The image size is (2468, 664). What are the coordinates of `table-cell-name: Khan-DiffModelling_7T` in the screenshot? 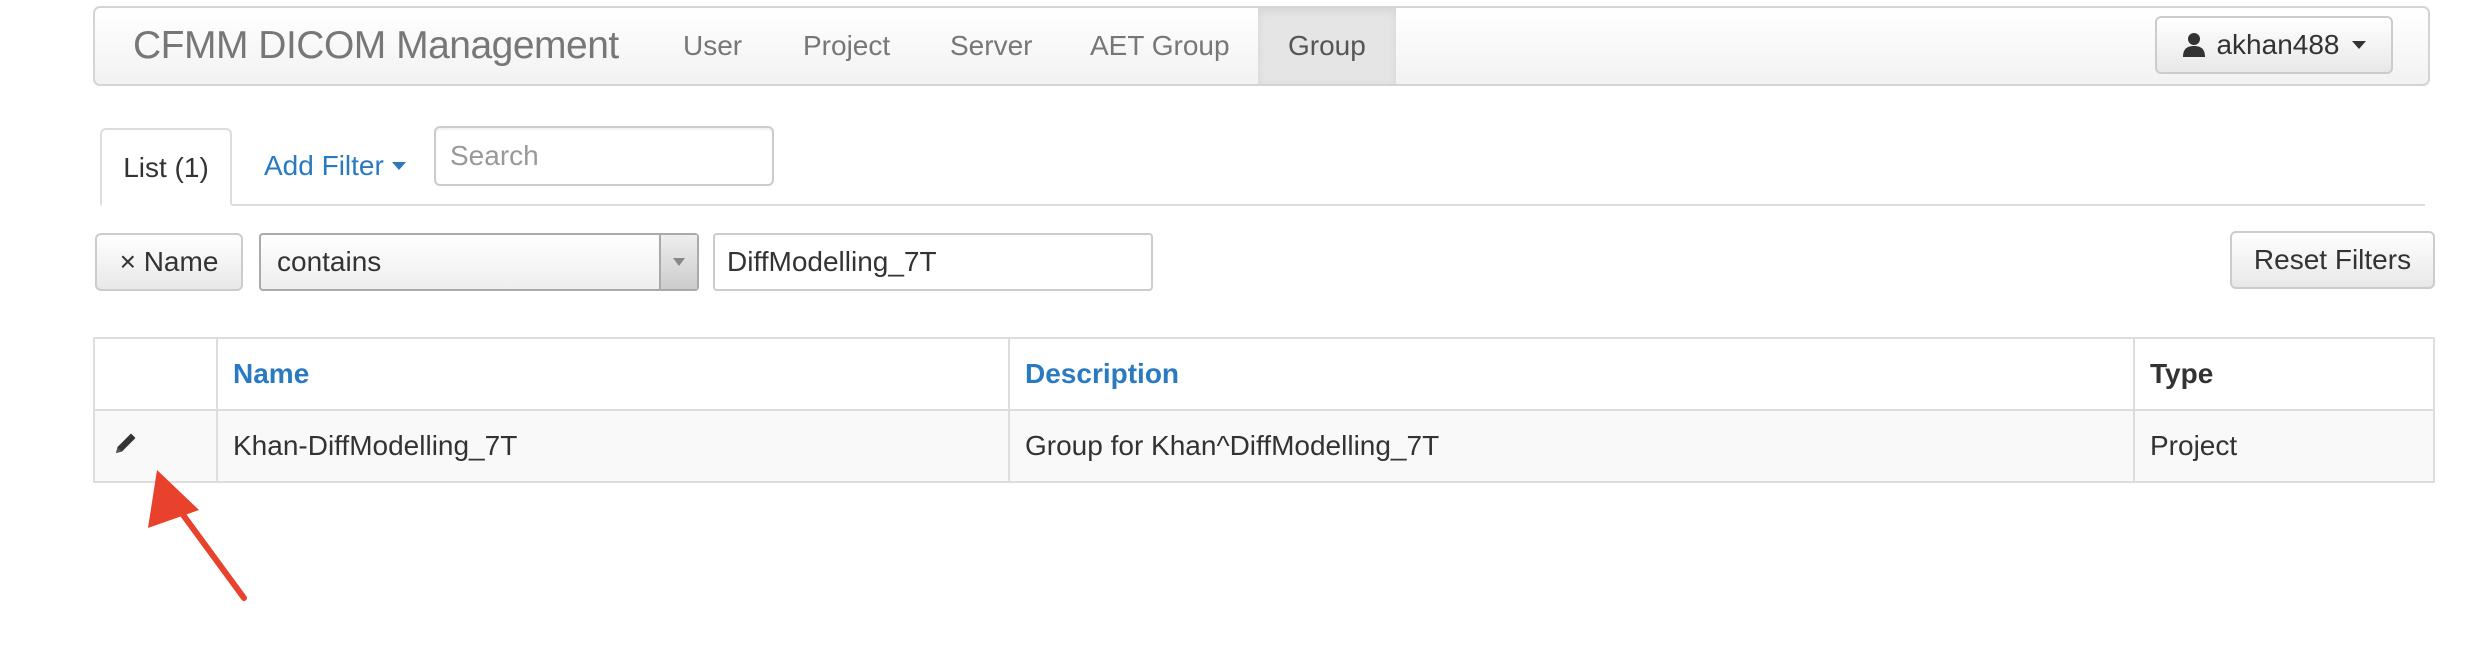 It's located at (613, 446).